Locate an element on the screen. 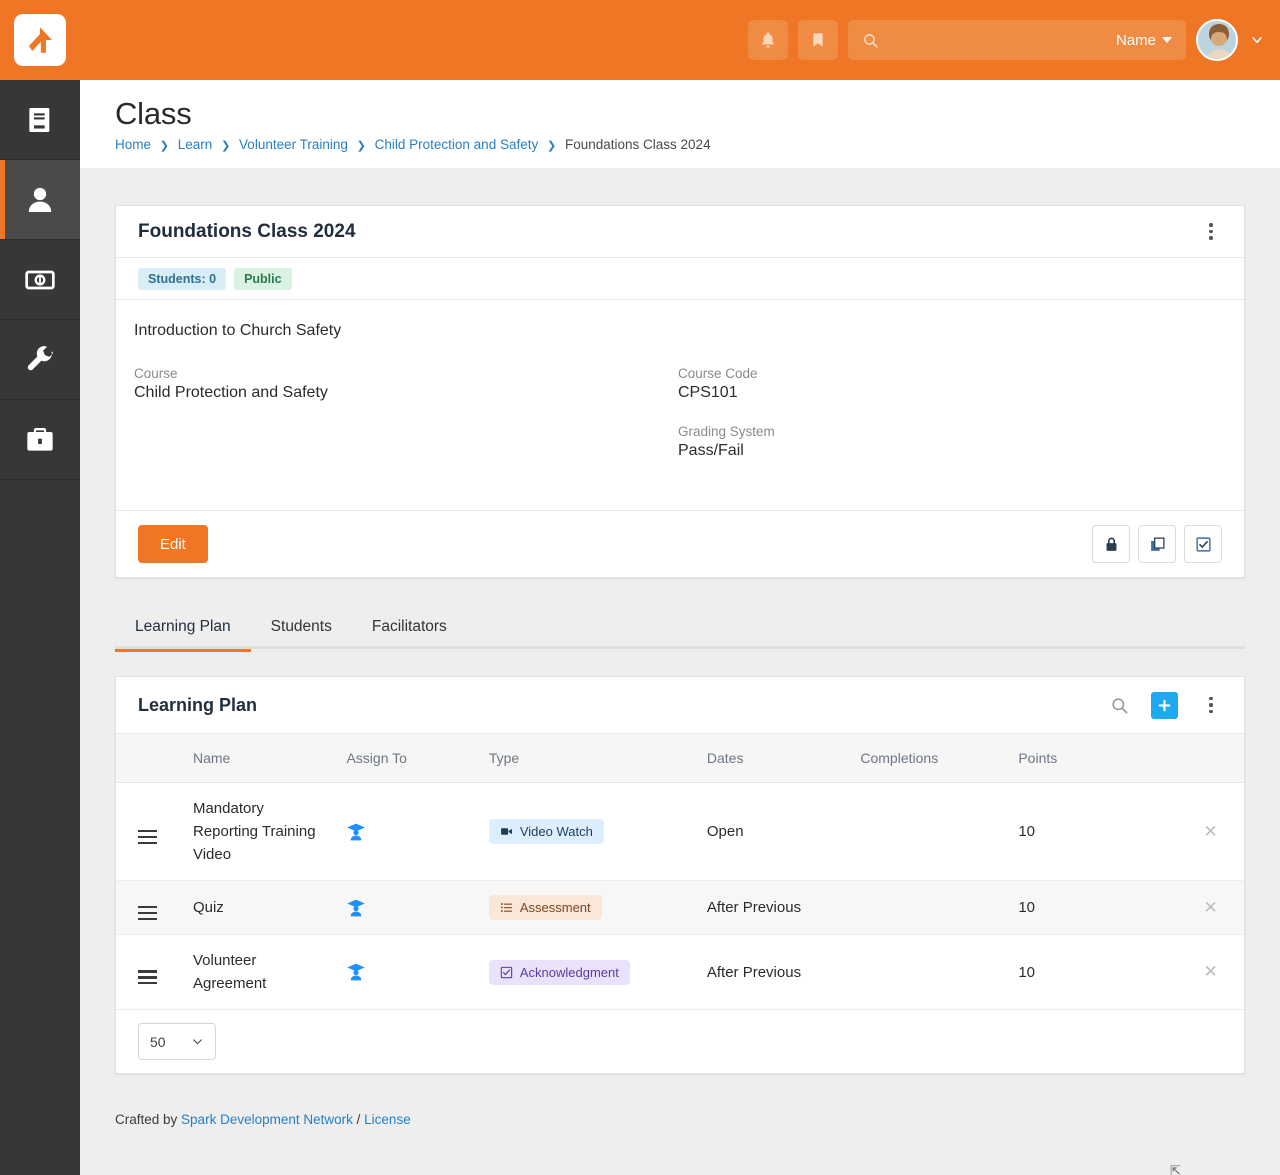  sidebar-item-tools is located at coordinates (40, 360).